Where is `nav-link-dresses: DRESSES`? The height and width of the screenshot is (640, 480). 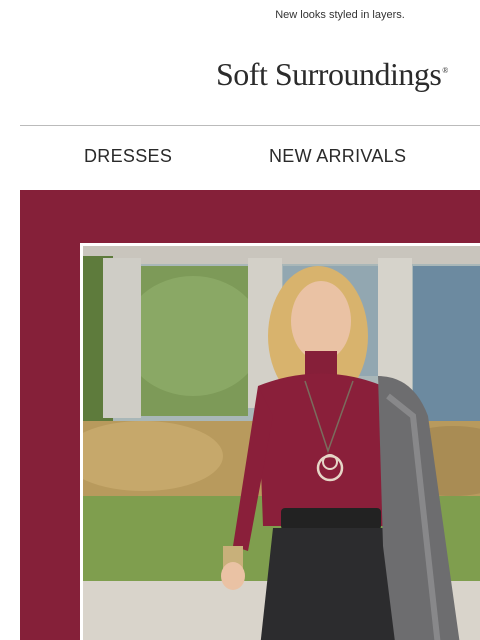 nav-link-dresses: DRESSES is located at coordinates (128, 156).